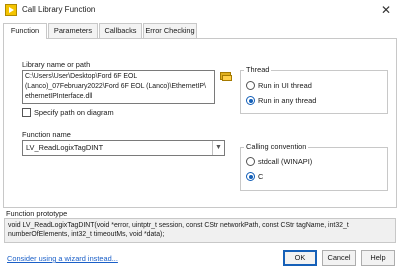 This screenshot has width=400, height=271. I want to click on c-convention-radio, so click(250, 176).